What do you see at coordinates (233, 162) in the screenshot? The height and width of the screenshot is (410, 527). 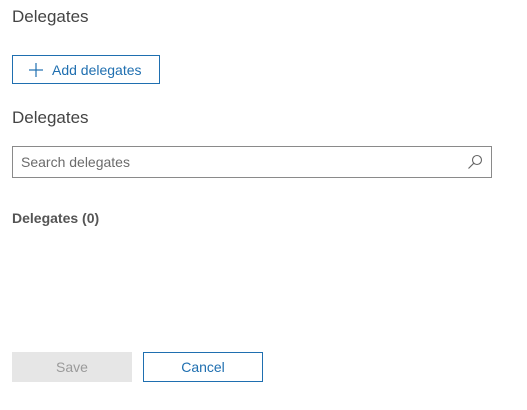 I see `search-input` at bounding box center [233, 162].